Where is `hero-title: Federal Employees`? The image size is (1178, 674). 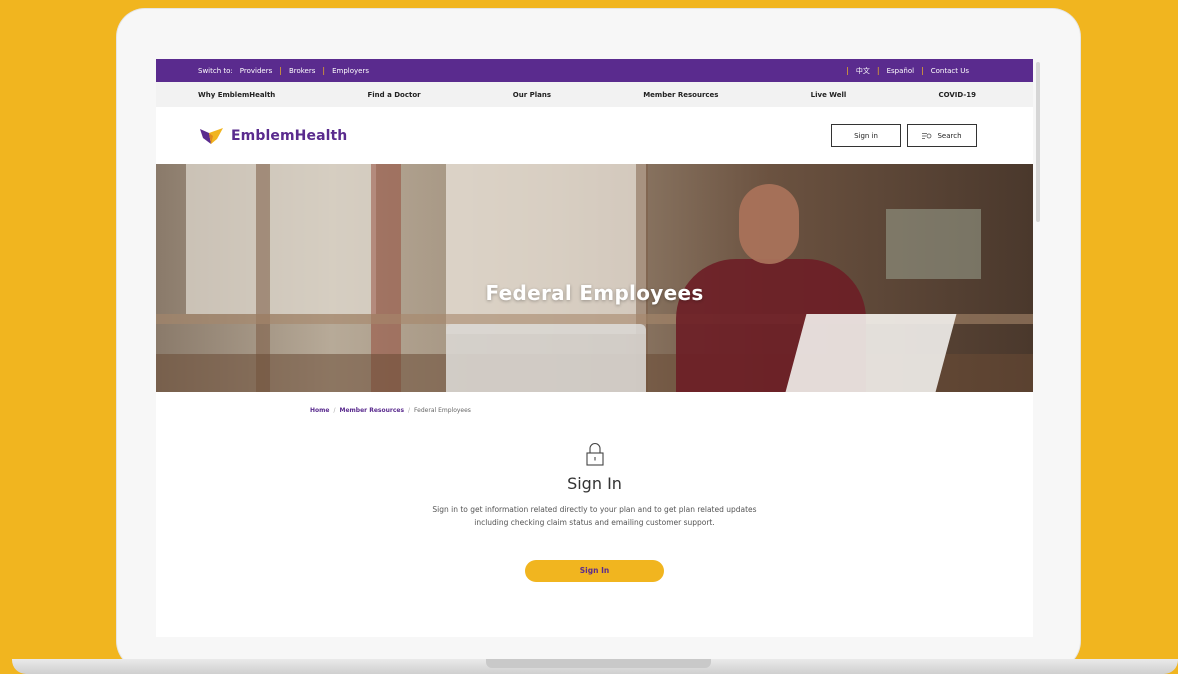
hero-title: Federal Employees is located at coordinates (594, 293).